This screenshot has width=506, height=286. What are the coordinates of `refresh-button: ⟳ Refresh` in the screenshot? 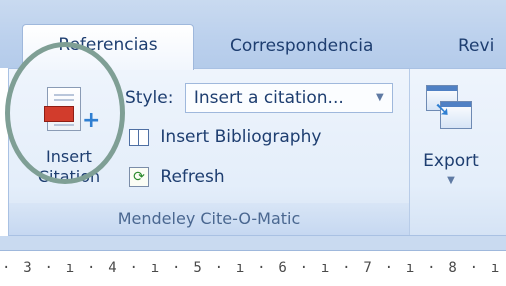 It's located at (177, 177).